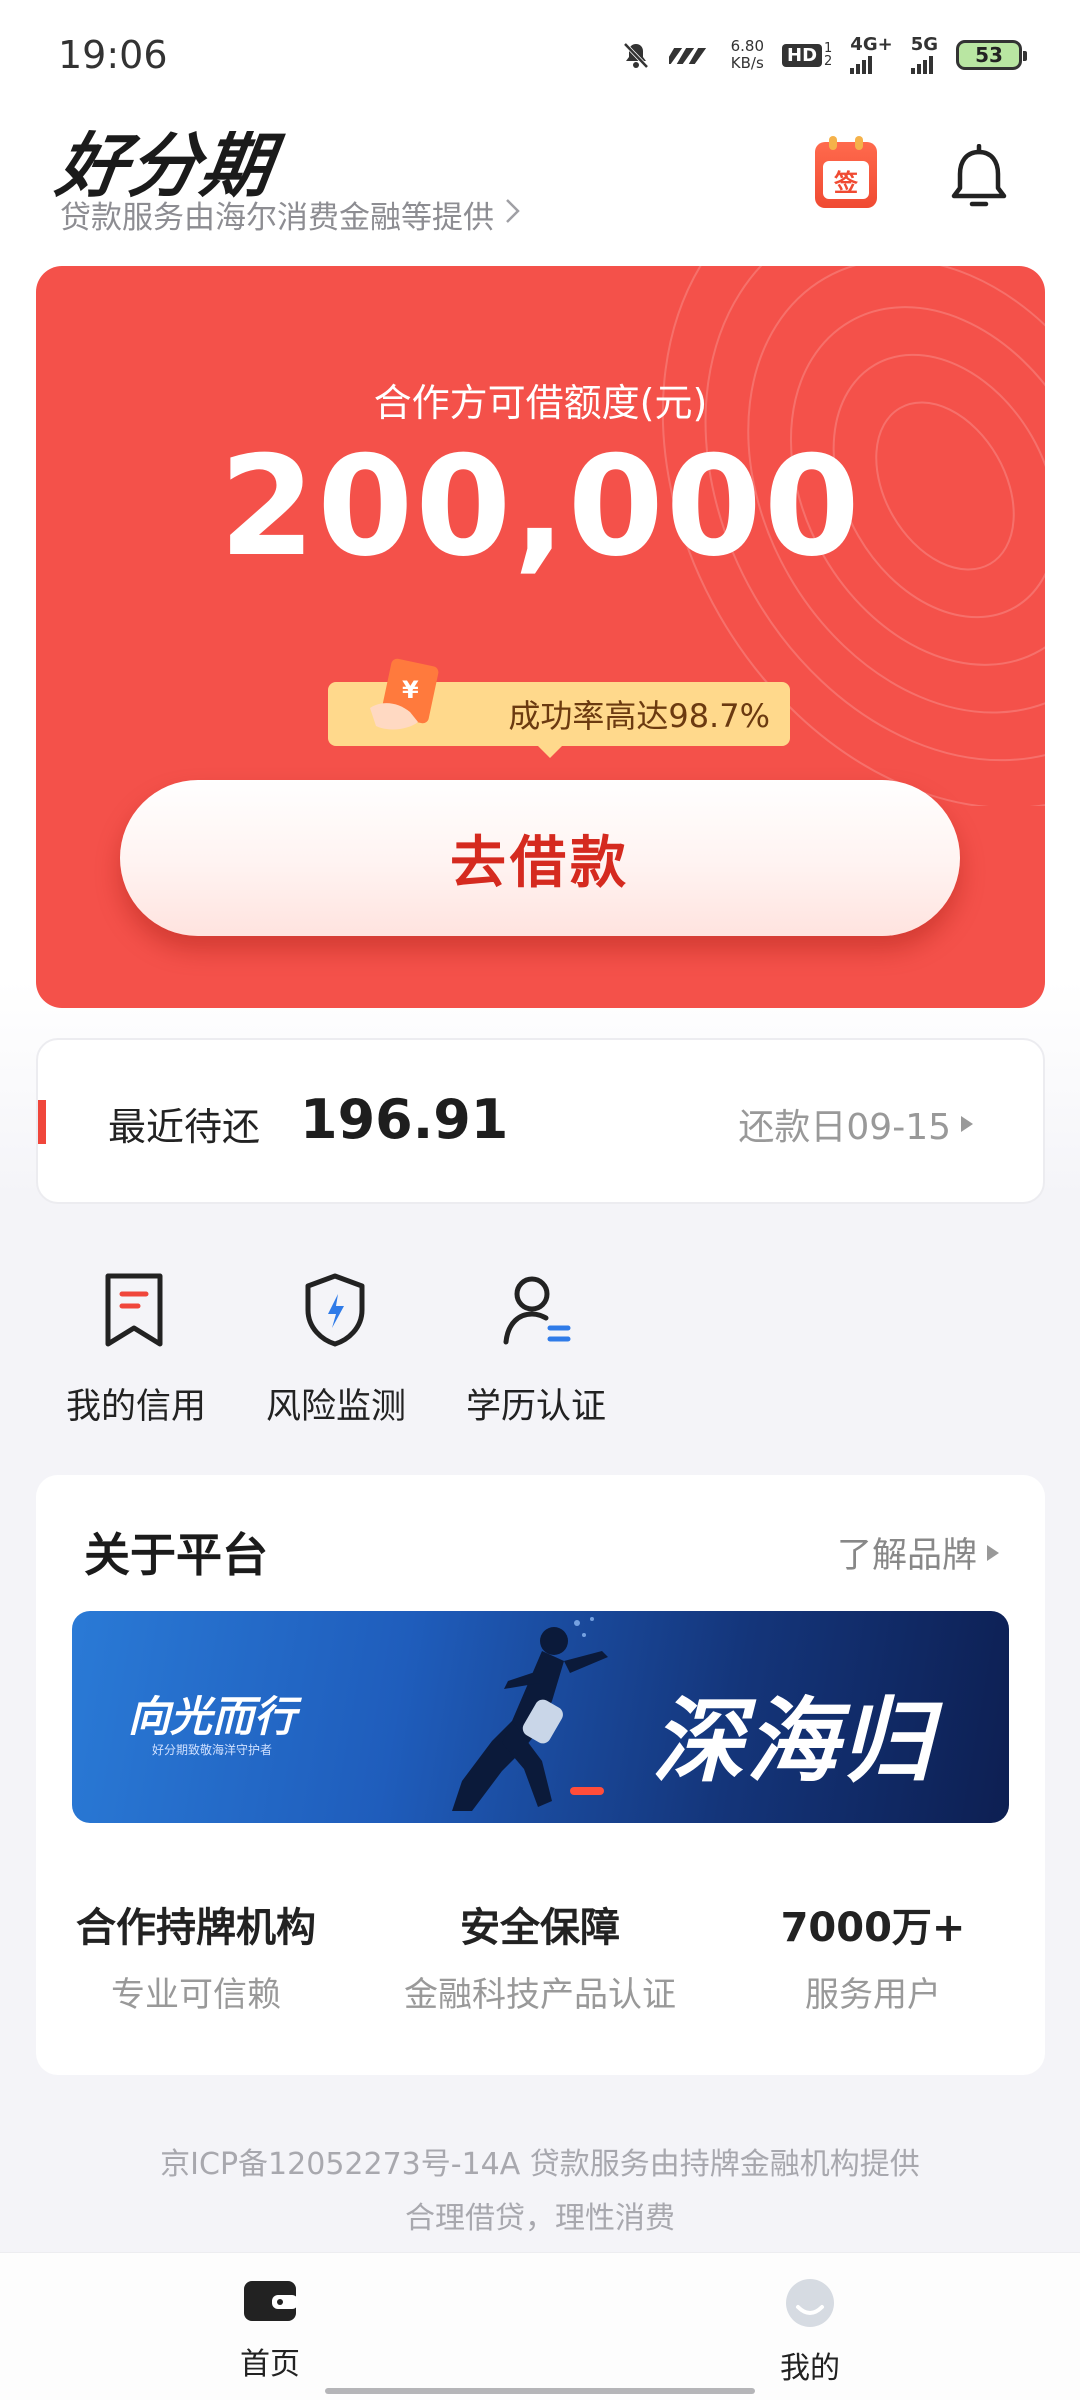 This screenshot has width=1080, height=2400. What do you see at coordinates (113, 55) in the screenshot?
I see `status-time: 19:06` at bounding box center [113, 55].